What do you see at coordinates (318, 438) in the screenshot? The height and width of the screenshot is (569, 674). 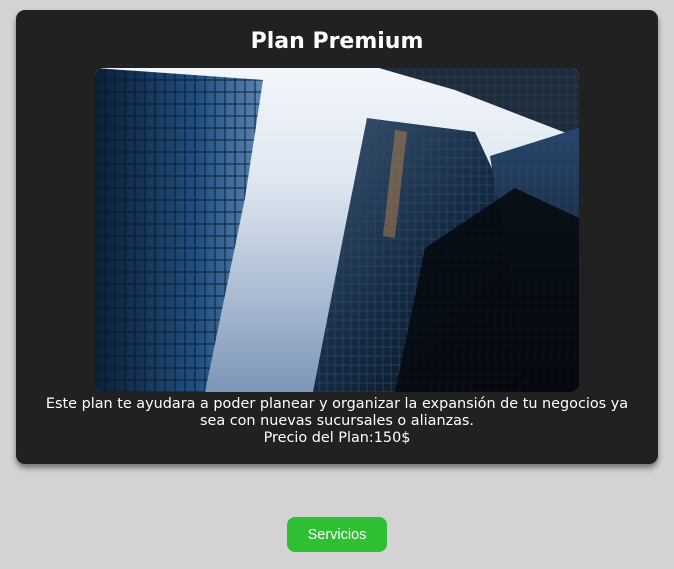 I see `price-label: Precio del Plan:` at bounding box center [318, 438].